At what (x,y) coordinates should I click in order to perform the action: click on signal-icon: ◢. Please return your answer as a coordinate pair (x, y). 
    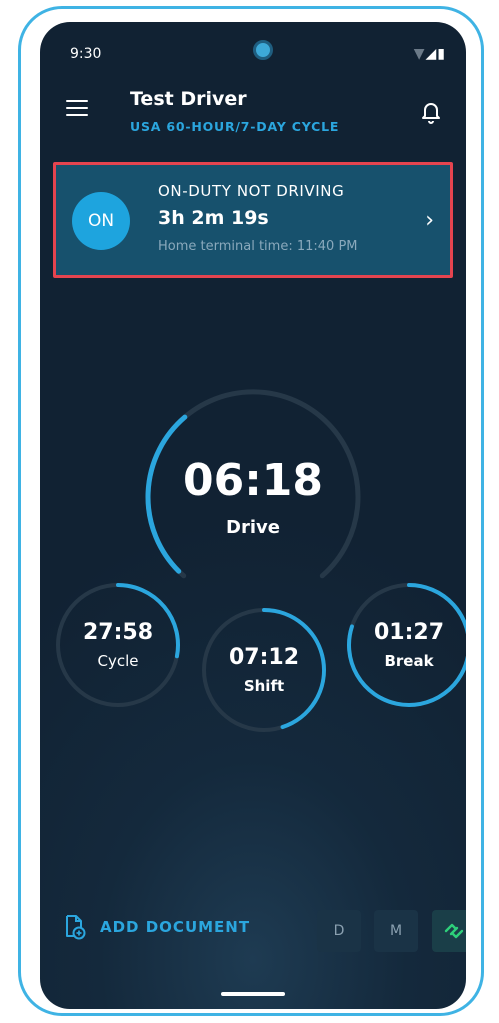
    Looking at the image, I should click on (431, 54).